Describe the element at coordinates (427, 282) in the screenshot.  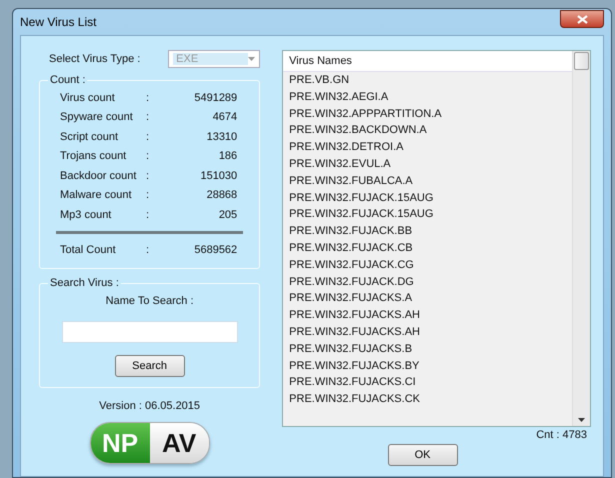
I see `list-item: PRE.WIN32.FUJACK.DG` at that location.